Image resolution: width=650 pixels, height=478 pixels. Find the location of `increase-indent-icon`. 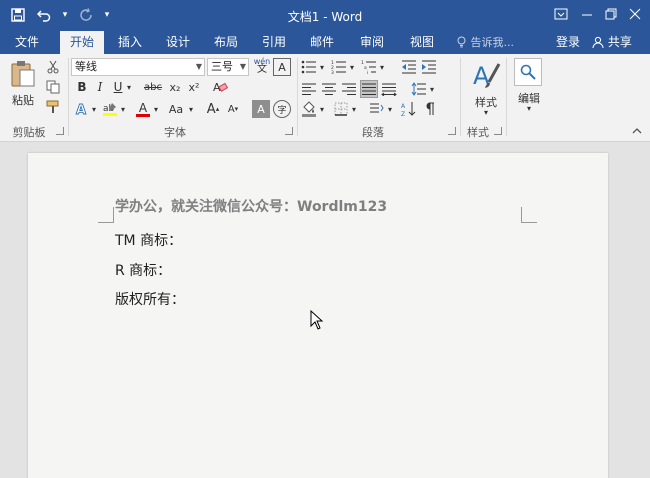

increase-indent-icon is located at coordinates (429, 67).